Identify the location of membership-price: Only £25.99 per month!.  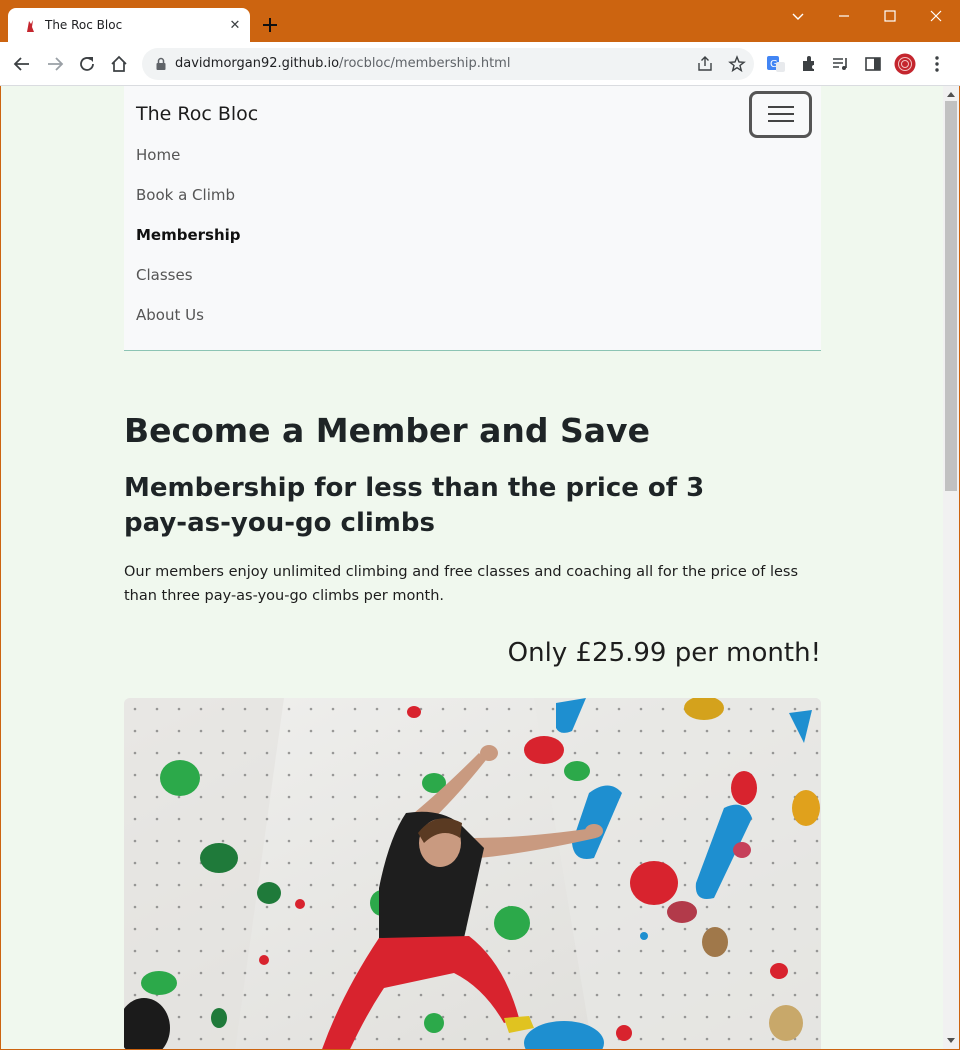
(664, 653).